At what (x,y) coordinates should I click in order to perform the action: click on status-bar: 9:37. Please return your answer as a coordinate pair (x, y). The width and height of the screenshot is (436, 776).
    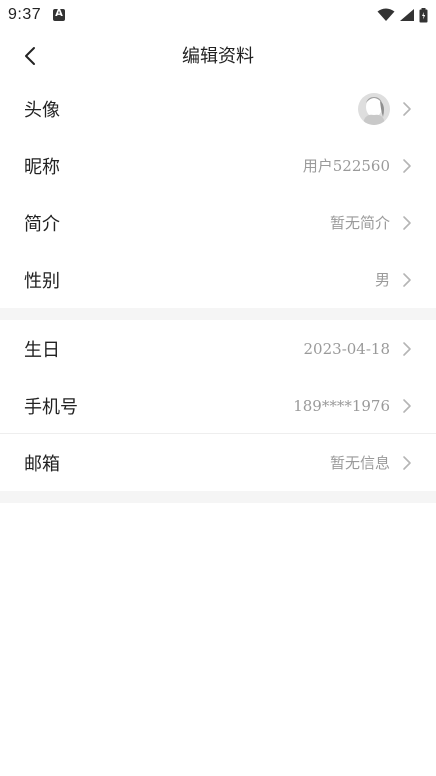
    Looking at the image, I should click on (218, 15).